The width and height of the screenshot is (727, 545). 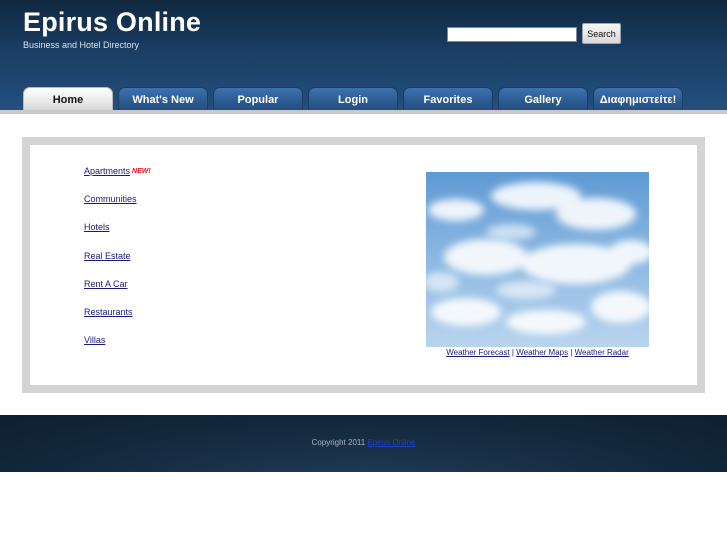 I want to click on list-item: Villas, so click(x=117, y=349).